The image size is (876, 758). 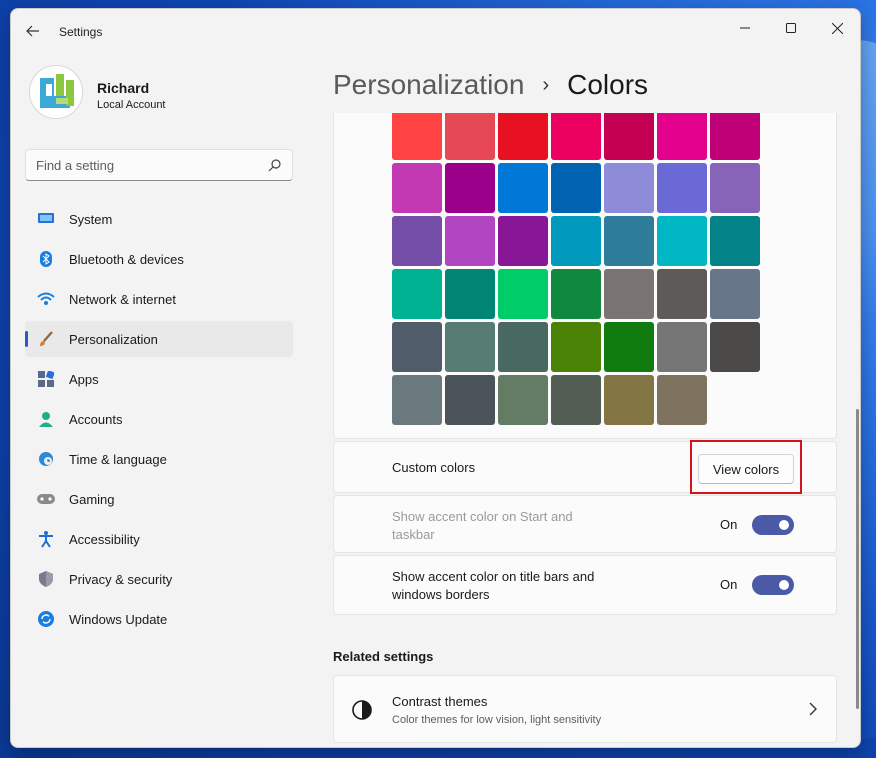 What do you see at coordinates (159, 259) in the screenshot?
I see `sidebar-item-bluetooth: Bluetooth & devices` at bounding box center [159, 259].